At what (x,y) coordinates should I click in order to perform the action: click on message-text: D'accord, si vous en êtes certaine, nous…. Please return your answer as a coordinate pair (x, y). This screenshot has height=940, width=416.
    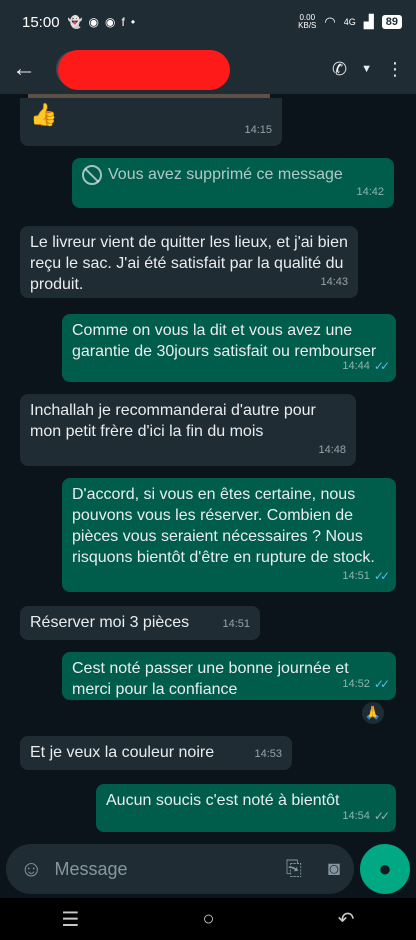
    Looking at the image, I should click on (223, 526).